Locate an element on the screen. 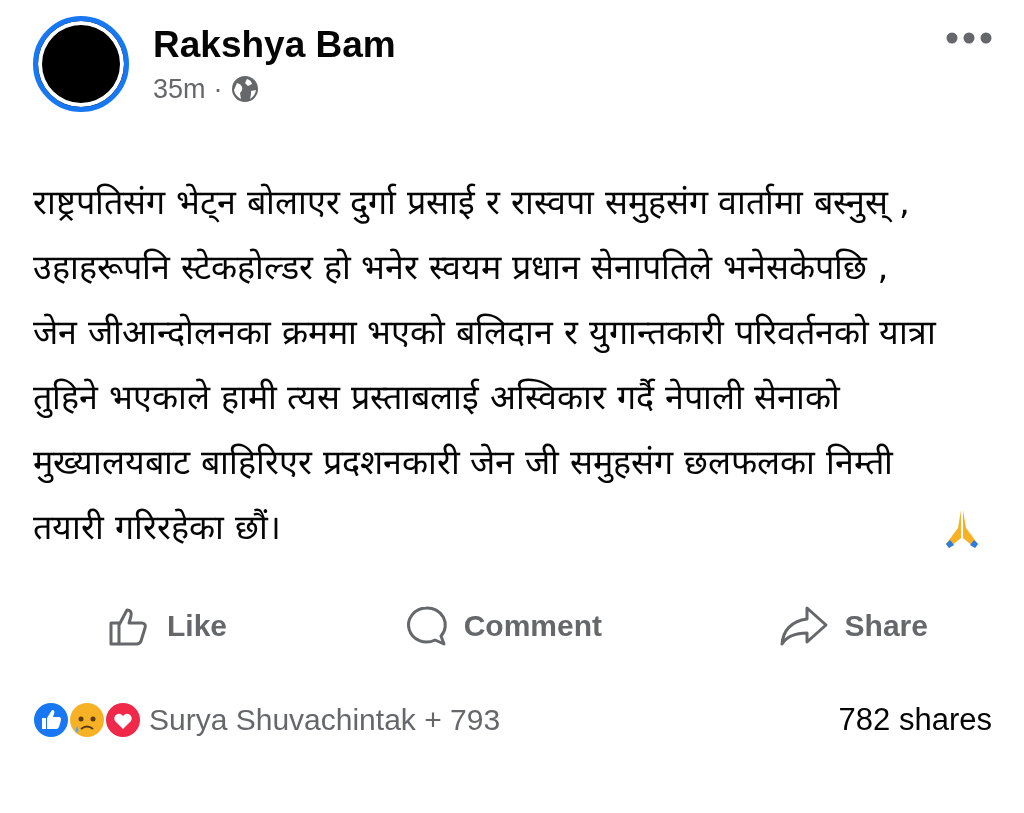 The width and height of the screenshot is (1024, 813). share-button: Share is located at coordinates (853, 626).